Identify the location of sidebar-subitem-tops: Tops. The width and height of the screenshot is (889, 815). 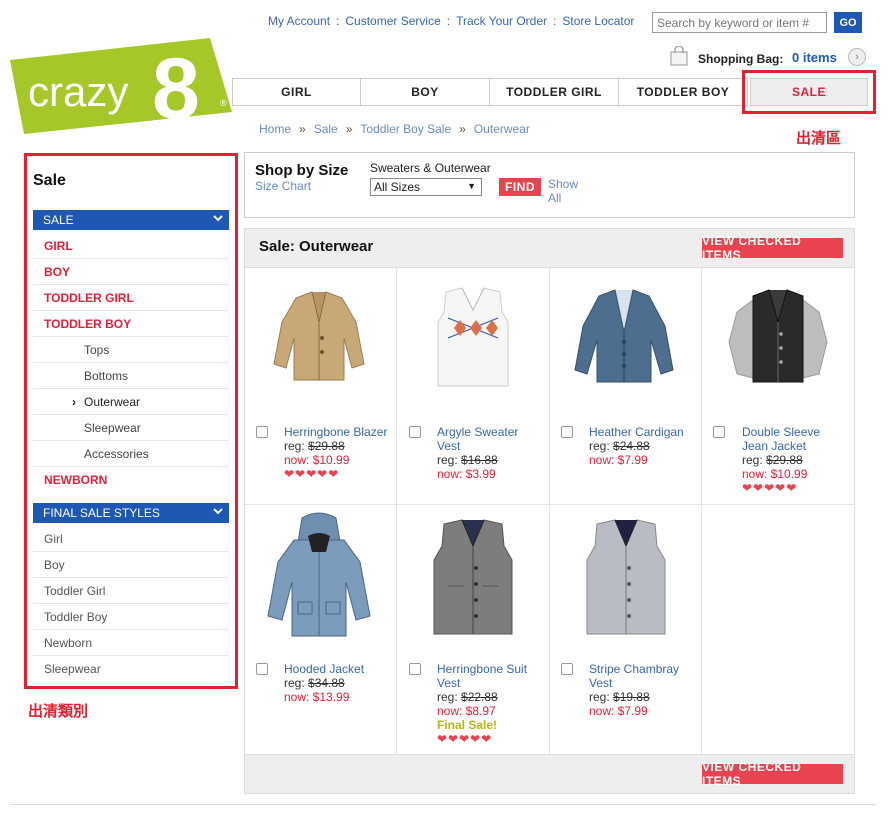
(131, 350).